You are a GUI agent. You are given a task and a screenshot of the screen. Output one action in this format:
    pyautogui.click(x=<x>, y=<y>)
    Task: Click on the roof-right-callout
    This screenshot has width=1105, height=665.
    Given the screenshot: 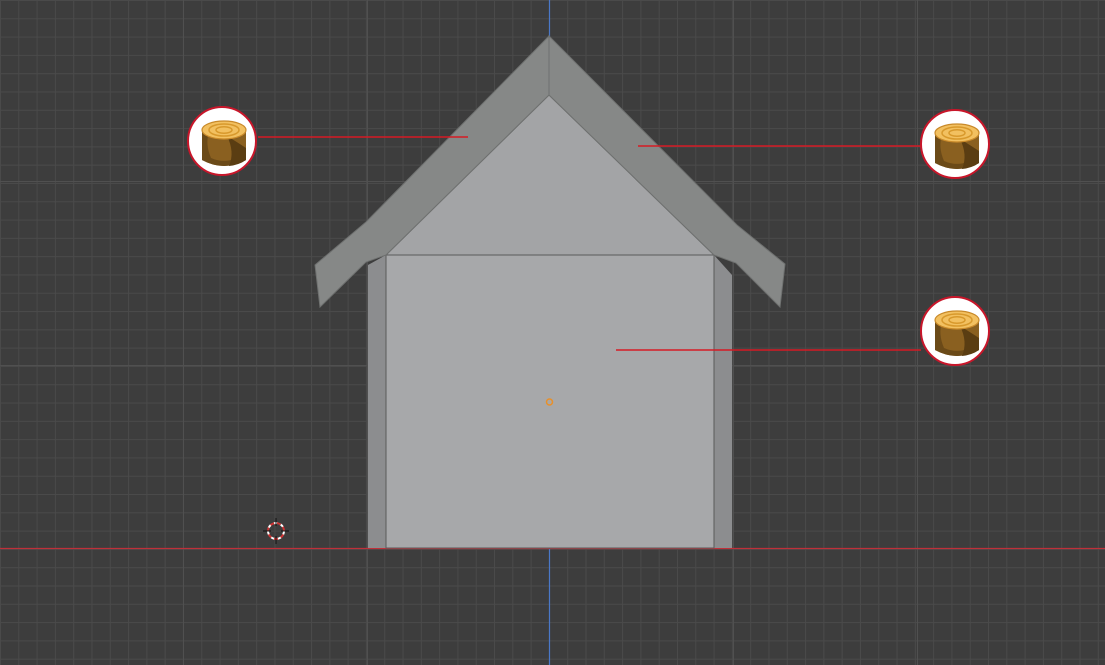 What is the action you would take?
    pyautogui.click(x=955, y=144)
    